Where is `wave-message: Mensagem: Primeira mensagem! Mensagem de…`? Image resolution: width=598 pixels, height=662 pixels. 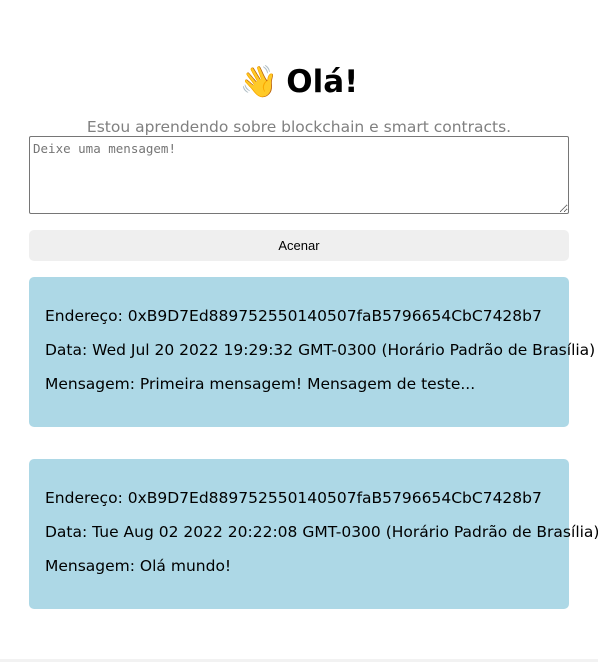
wave-message: Mensagem: Primeira mensagem! Mensagem de… is located at coordinates (260, 384).